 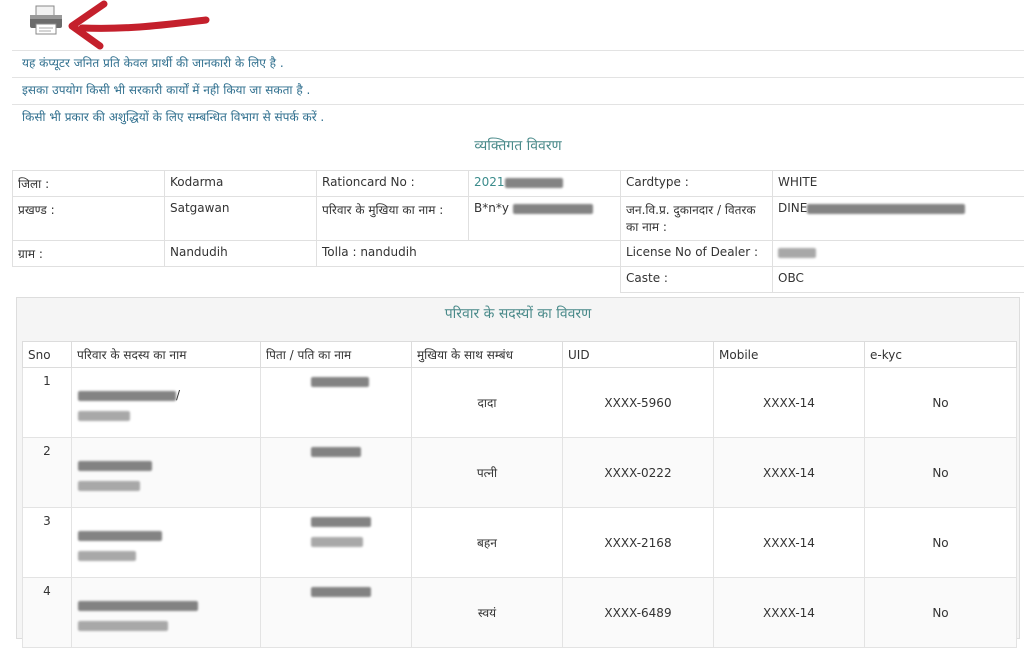 I want to click on empty-cell, so click(x=317, y=280).